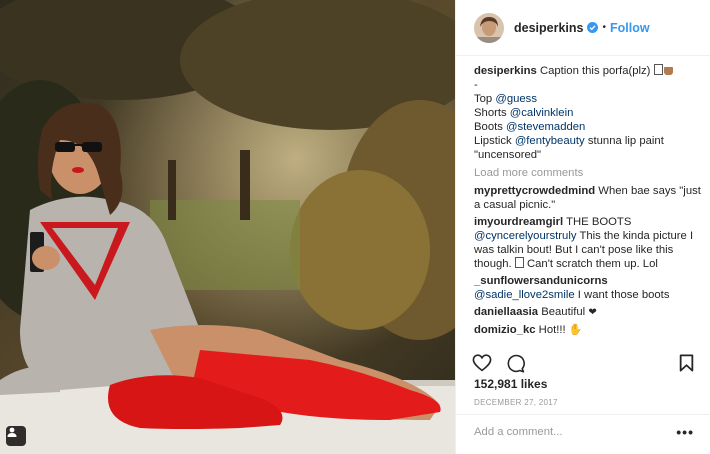 This screenshot has width=710, height=454. I want to click on caption-line-tail: stunna lip paint, so click(625, 141).